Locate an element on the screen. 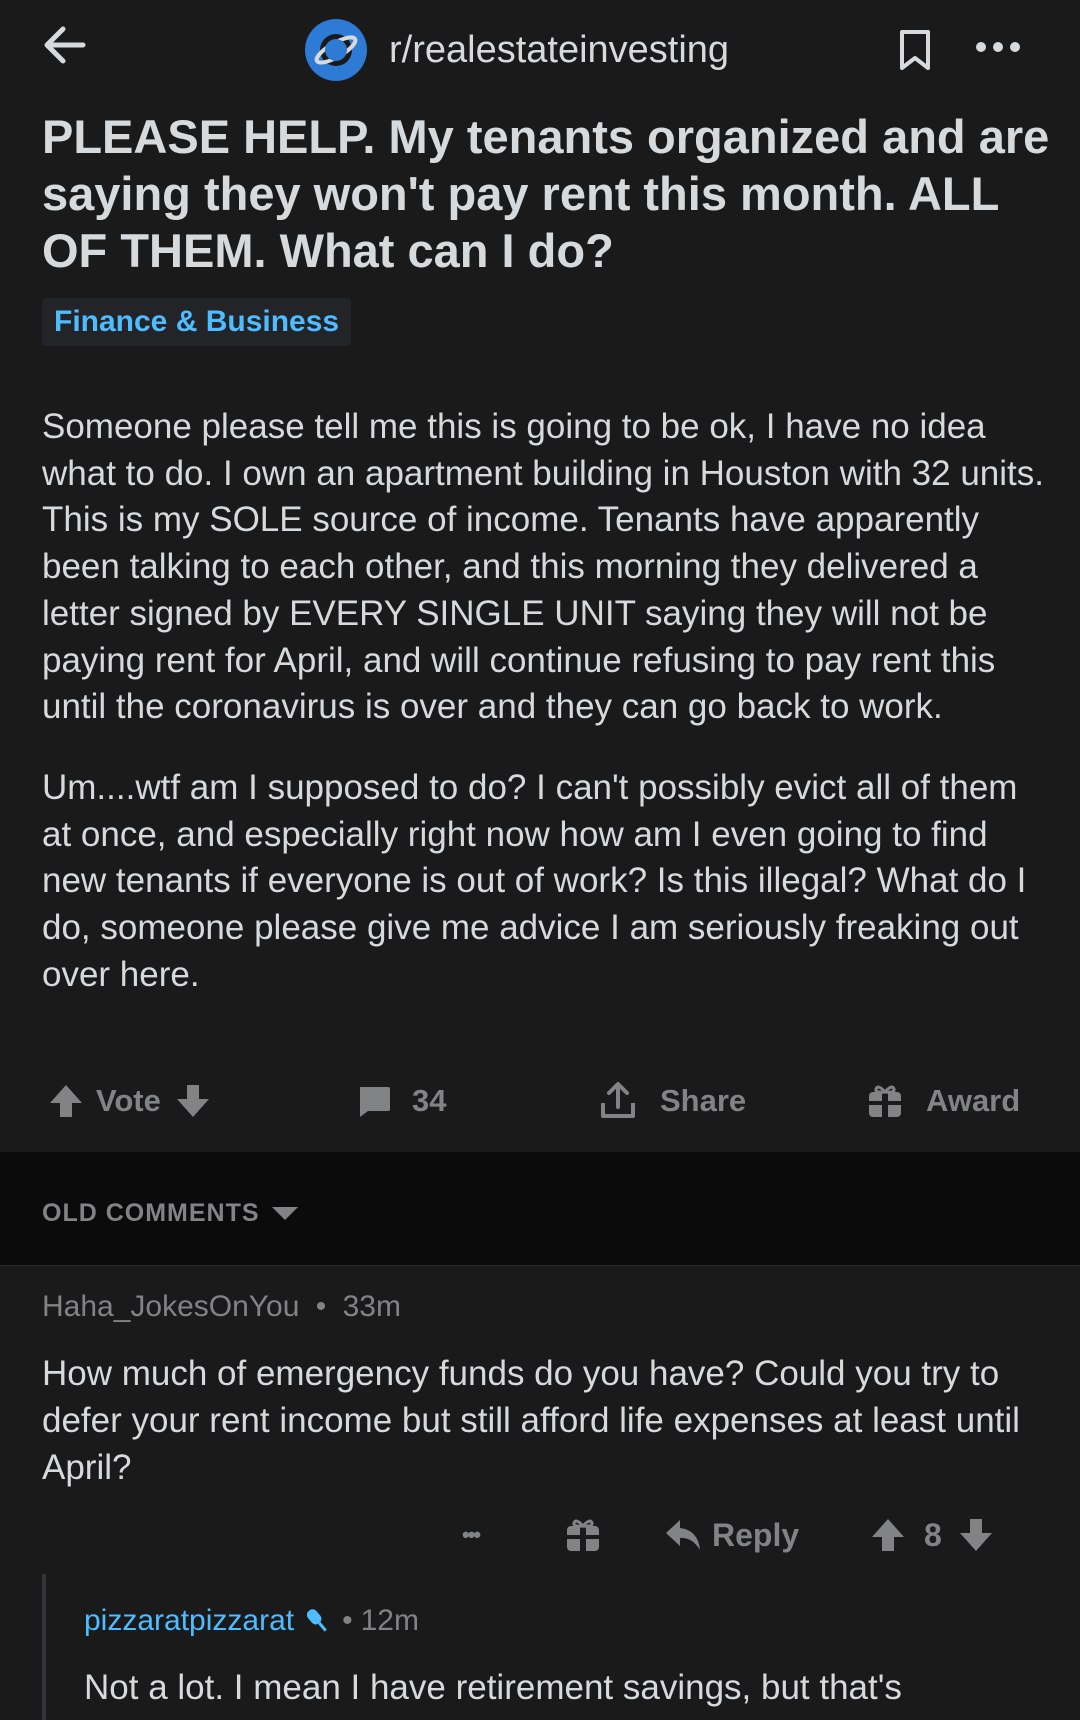  subreddit-link: r/realestateinvesting is located at coordinates (517, 50).